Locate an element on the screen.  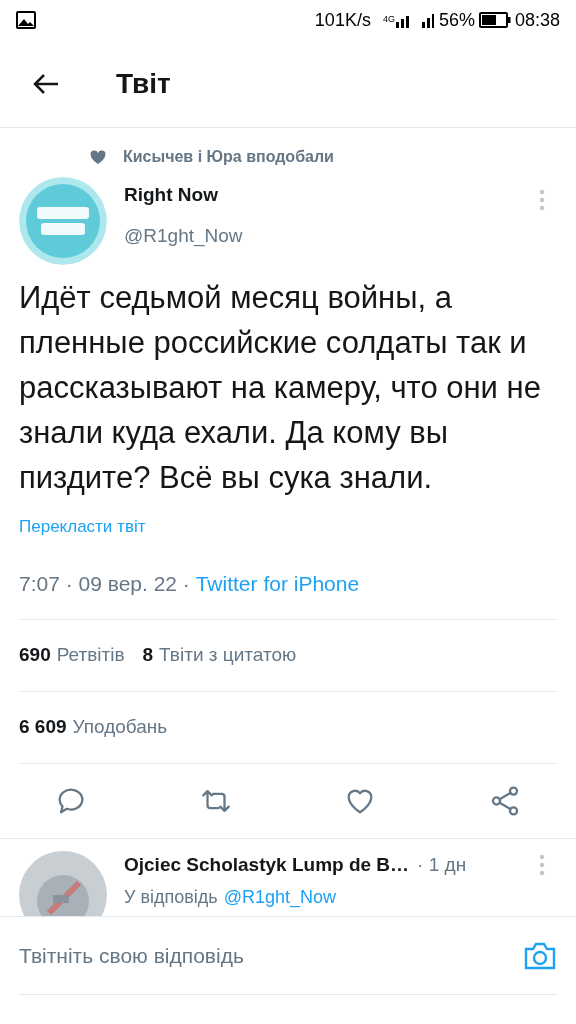
stat-link: 690 Ретвітів is located at coordinates (72, 655).